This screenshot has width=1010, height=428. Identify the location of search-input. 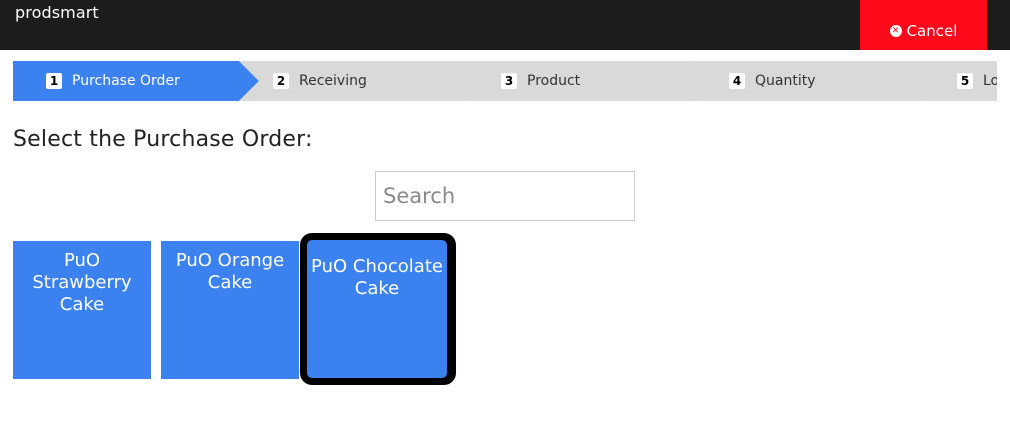
(505, 196).